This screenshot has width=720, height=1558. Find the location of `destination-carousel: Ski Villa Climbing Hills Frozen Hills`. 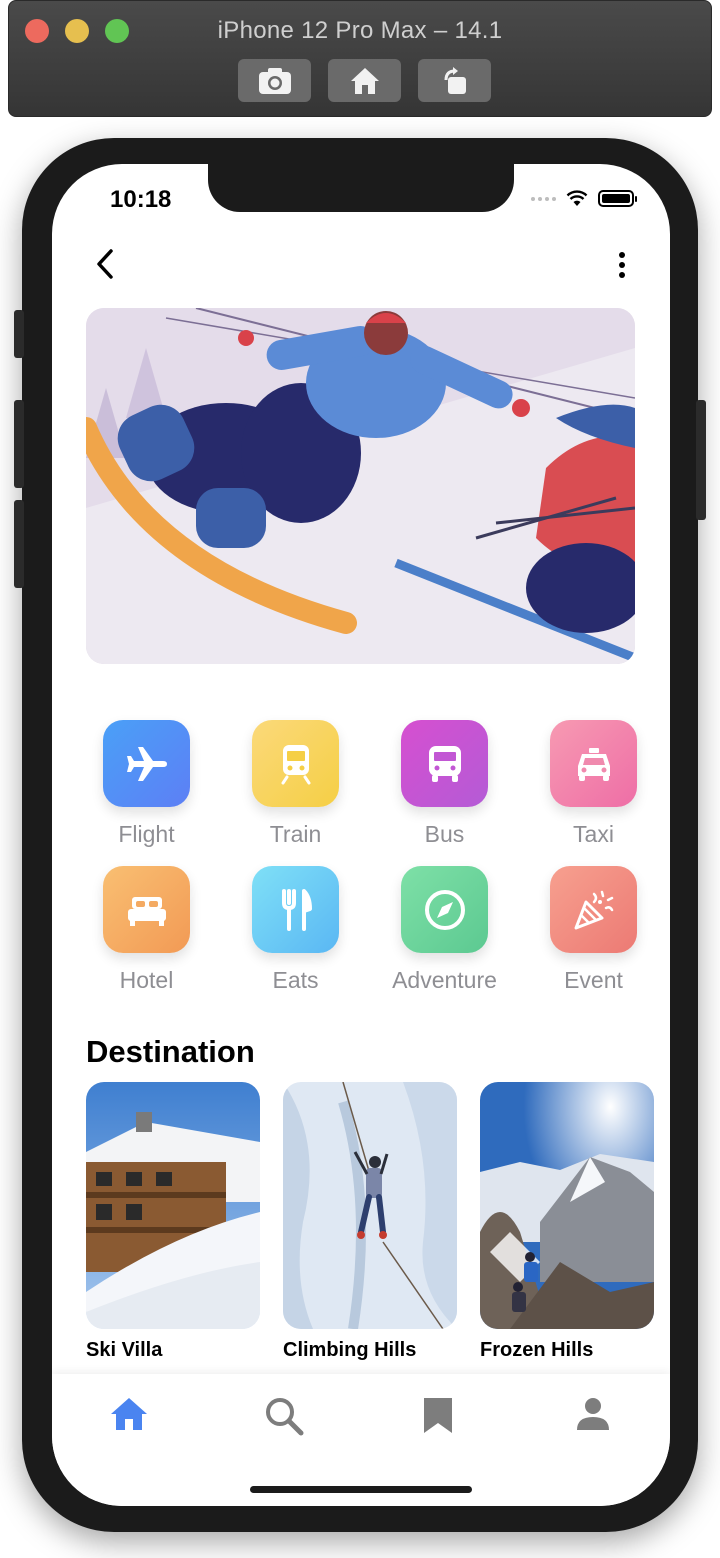

destination-carousel: Ski Villa Climbing Hills Frozen Hills is located at coordinates (370, 1222).